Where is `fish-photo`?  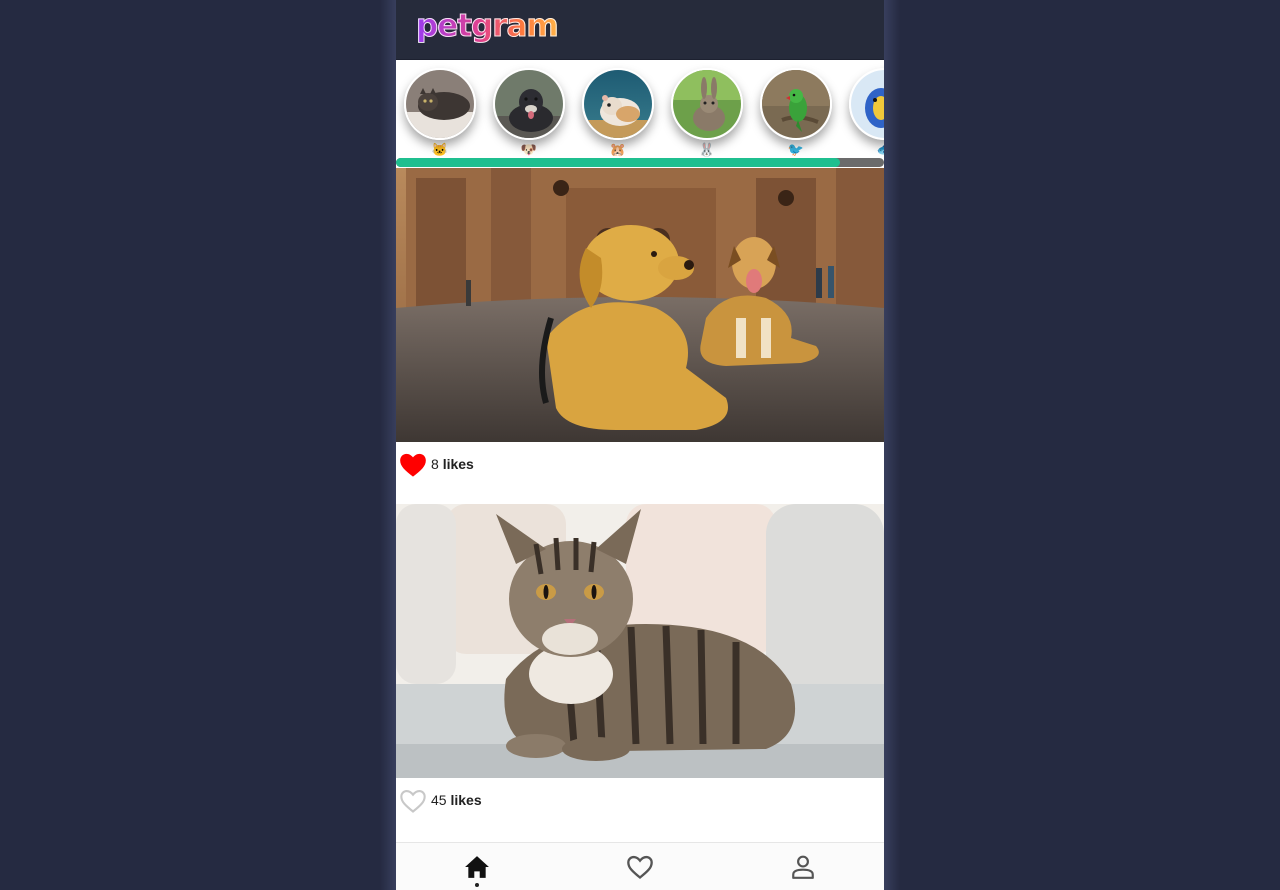 fish-photo is located at coordinates (867, 104).